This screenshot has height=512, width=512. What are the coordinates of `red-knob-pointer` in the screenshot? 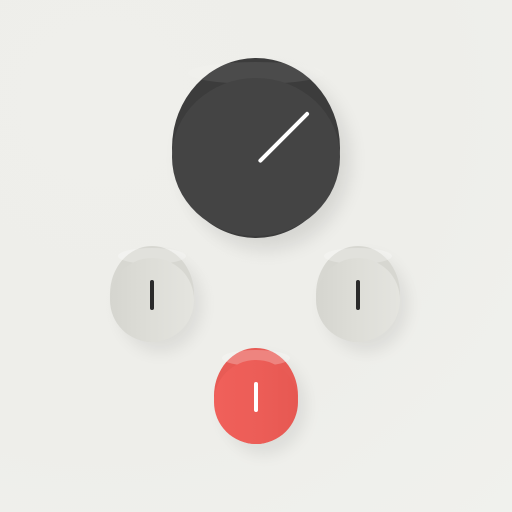 It's located at (256, 397).